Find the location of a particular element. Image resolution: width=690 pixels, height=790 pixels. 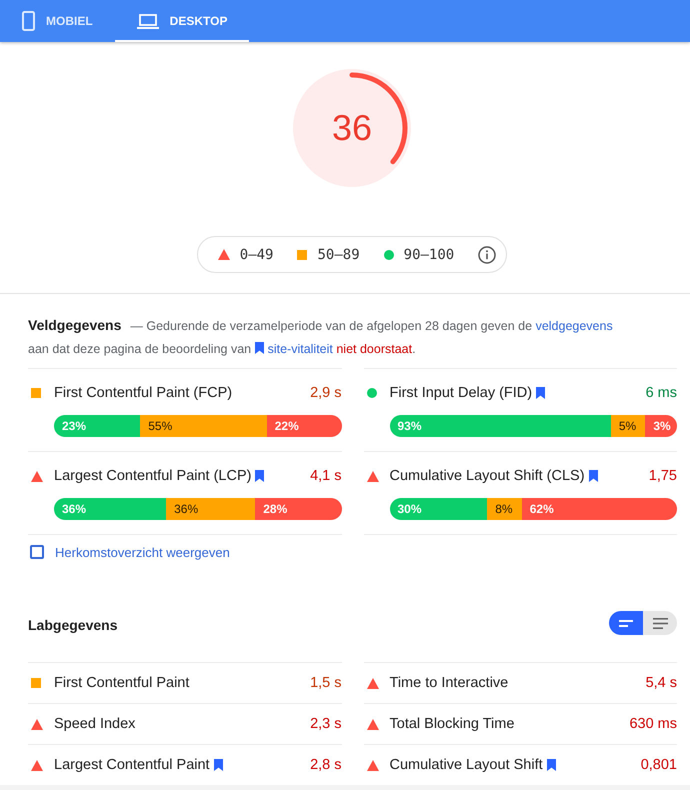

metric-name: First Contentful Paint is located at coordinates (122, 683).